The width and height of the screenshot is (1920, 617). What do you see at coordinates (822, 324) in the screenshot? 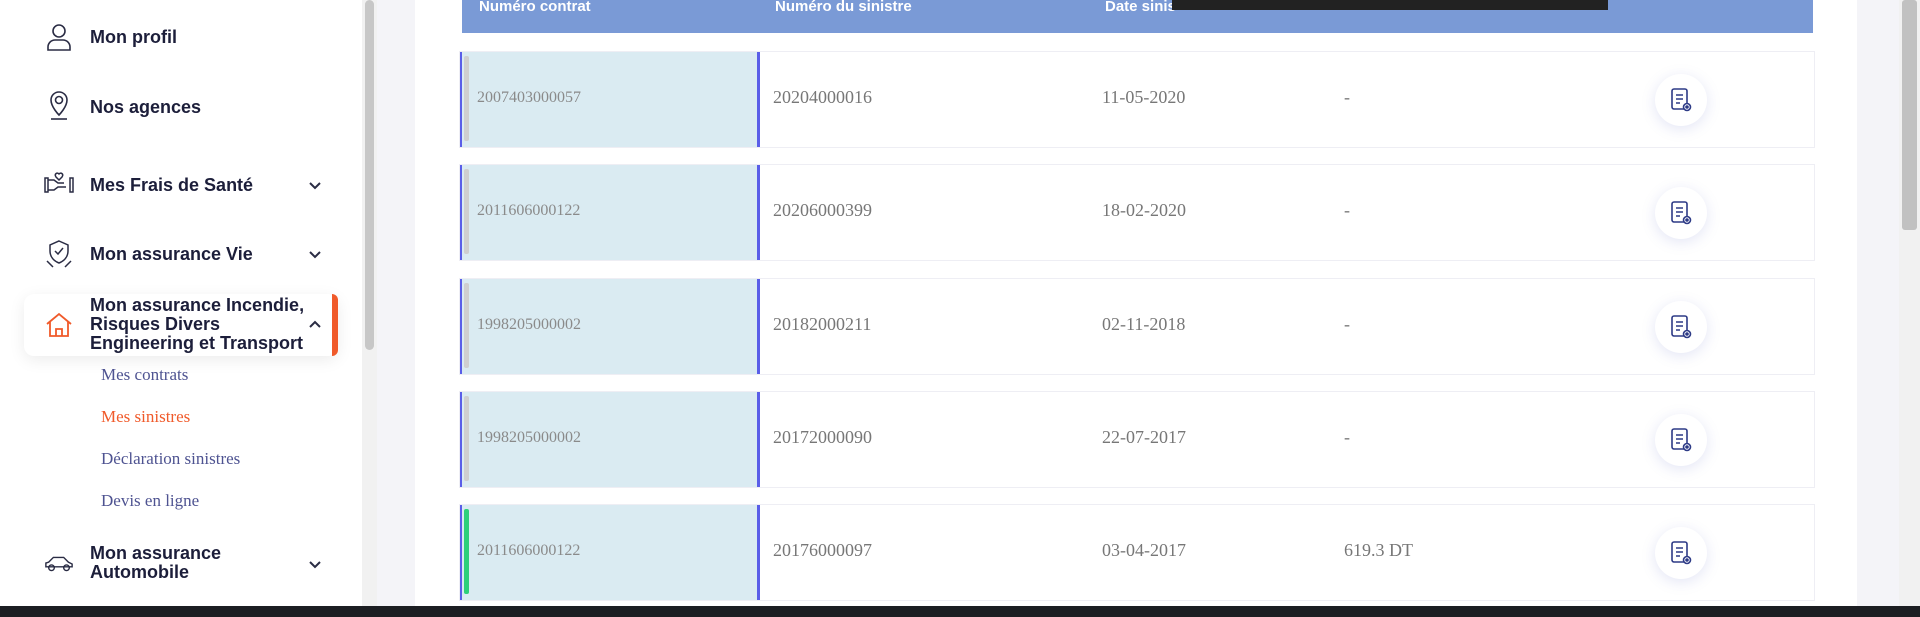
I see `claim-number: 20182000211` at bounding box center [822, 324].